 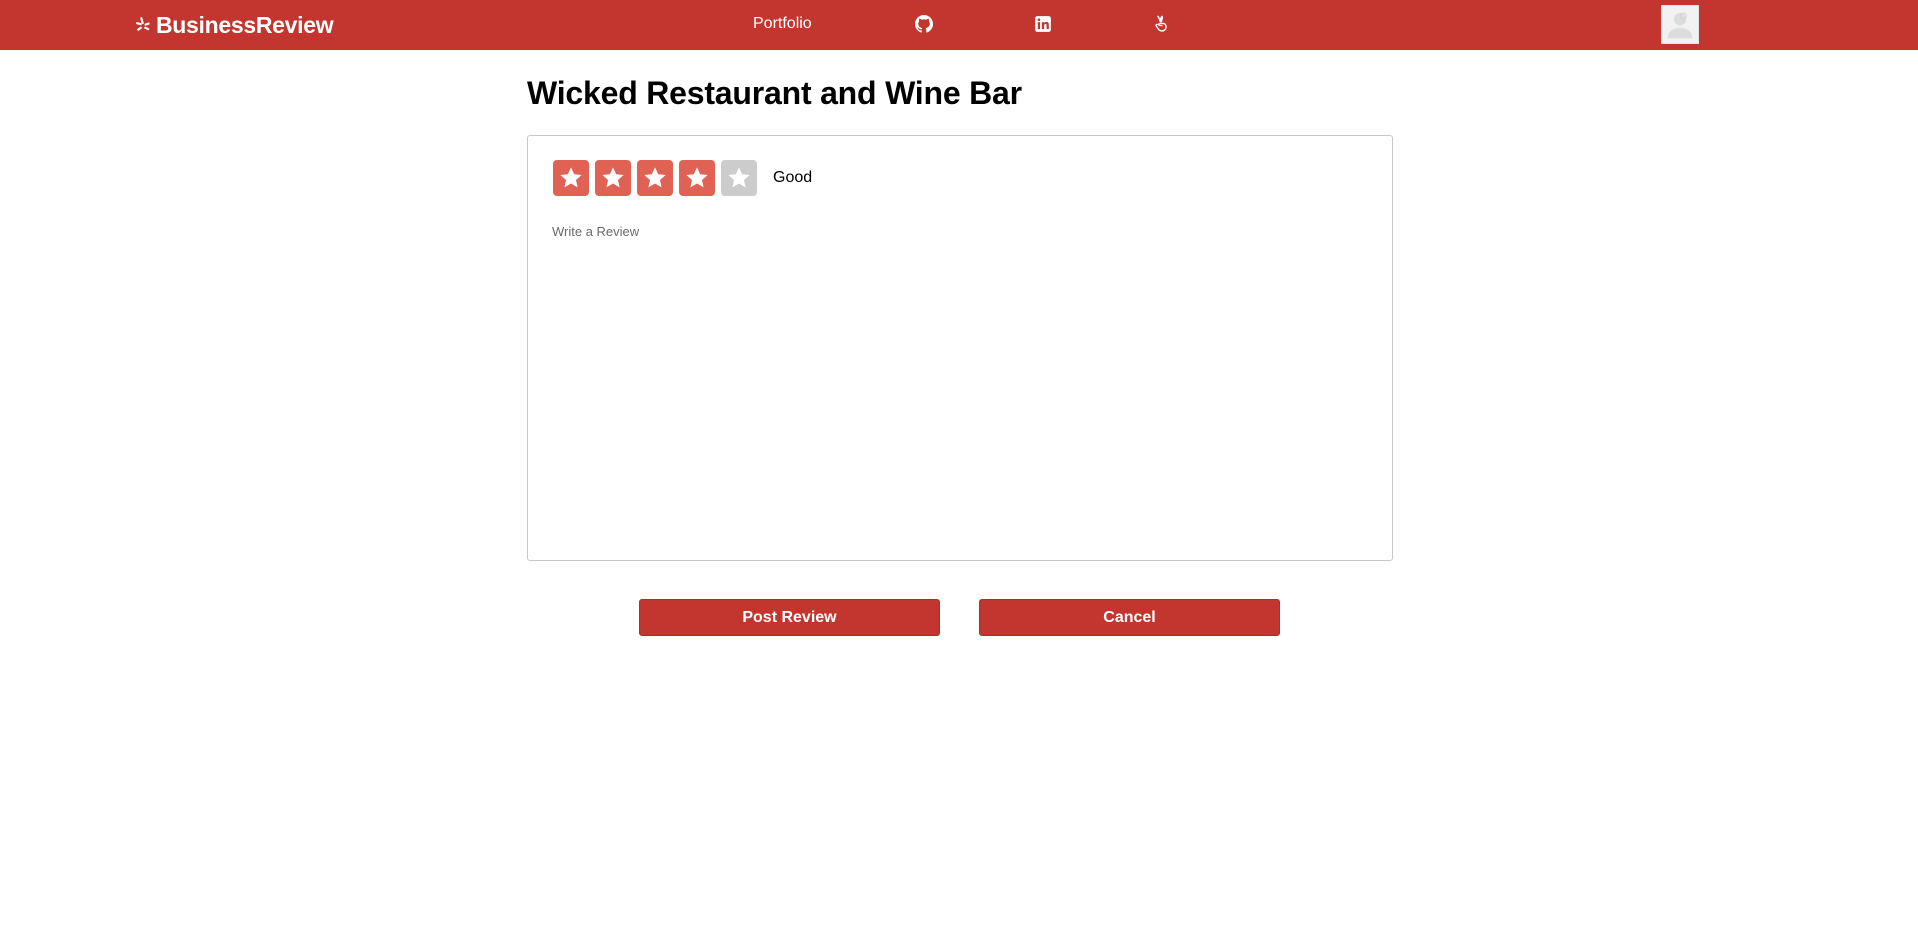 What do you see at coordinates (1161, 24) in the screenshot?
I see `angellist-icon` at bounding box center [1161, 24].